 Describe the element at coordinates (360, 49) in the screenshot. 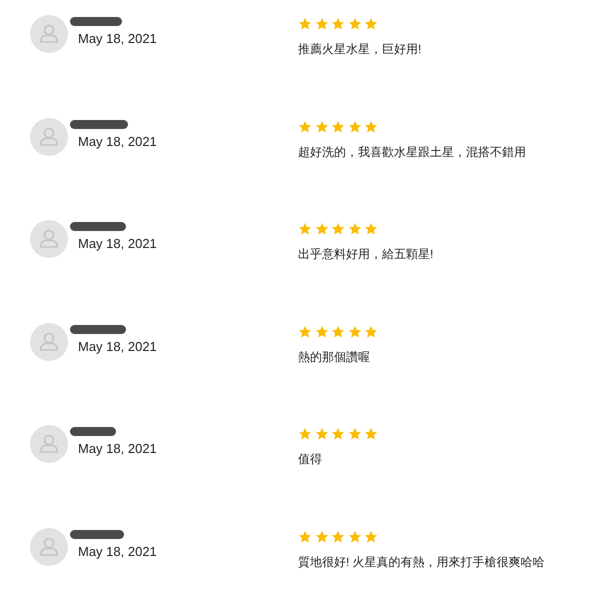

I see `review-text: 推薦火星水星，巨好用!` at that location.